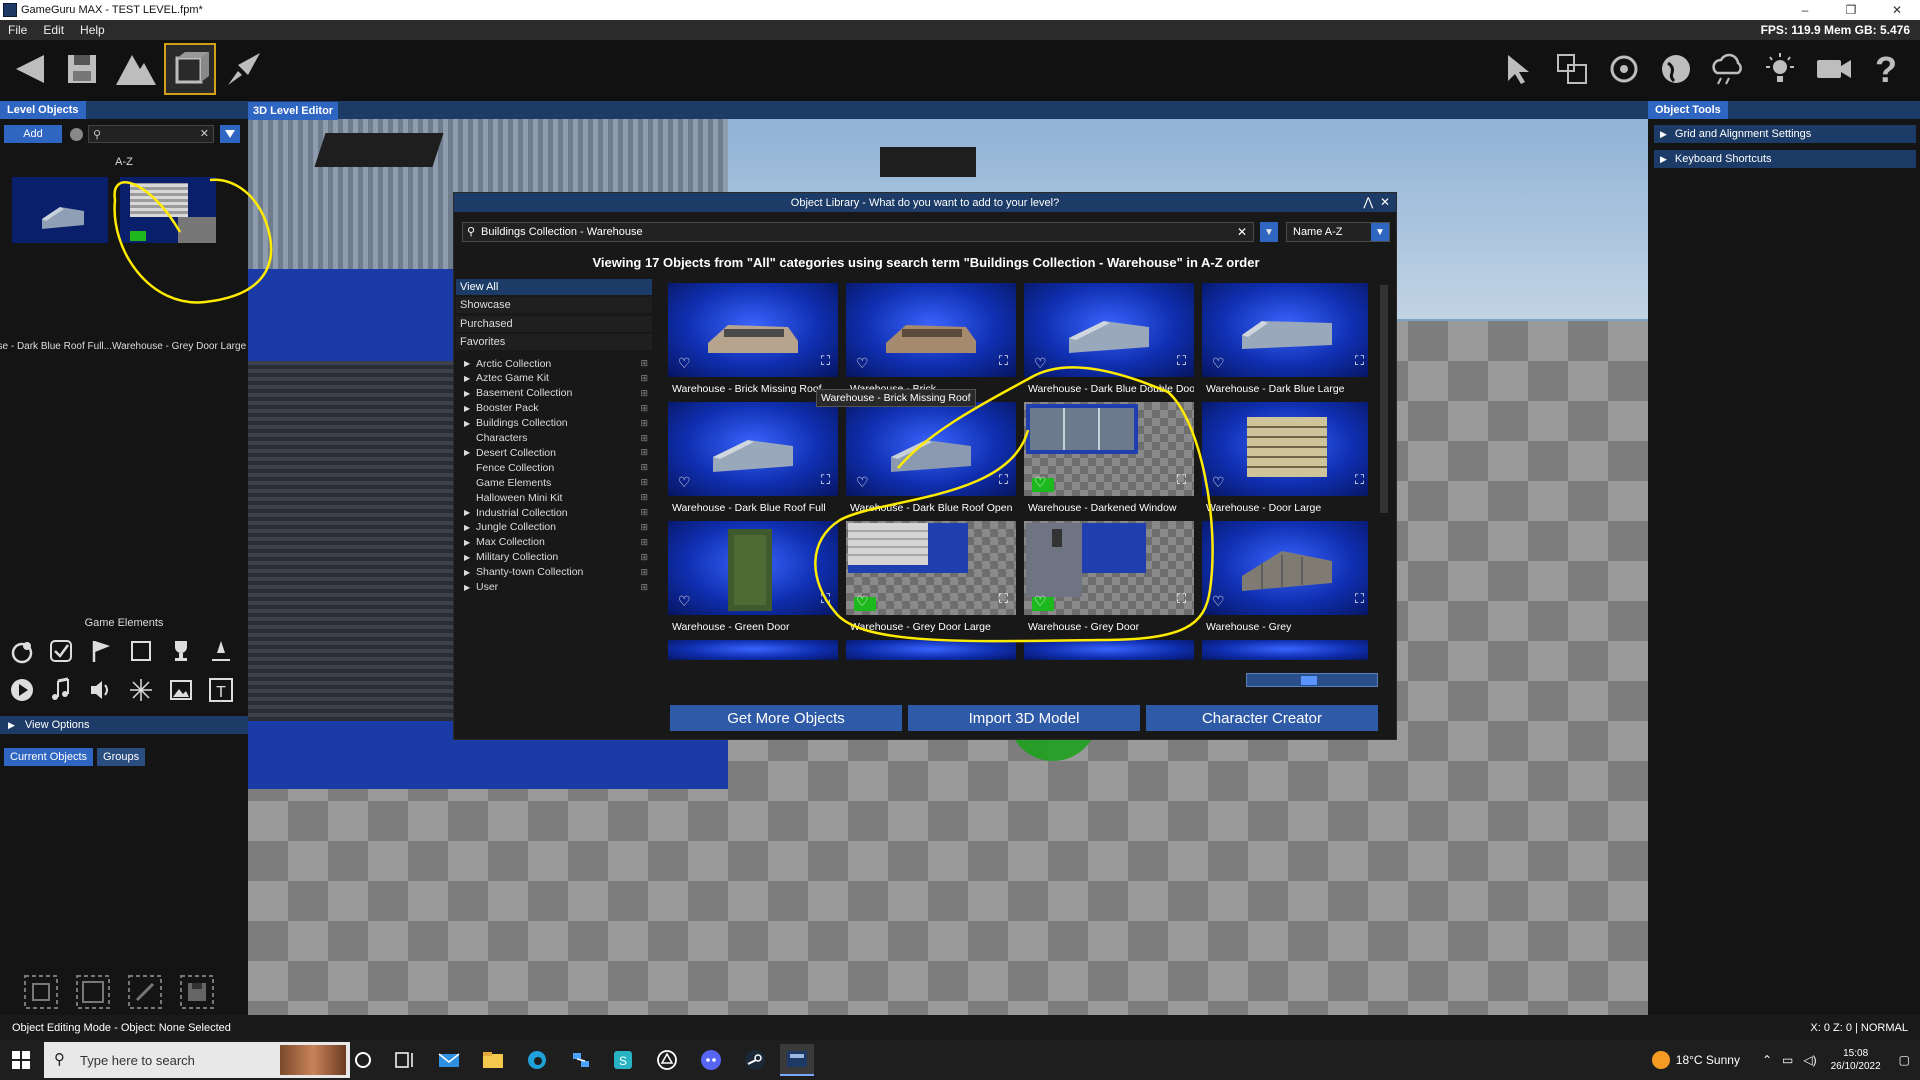  Describe the element at coordinates (1385, 202) in the screenshot. I see `close-icon: ✕` at that location.